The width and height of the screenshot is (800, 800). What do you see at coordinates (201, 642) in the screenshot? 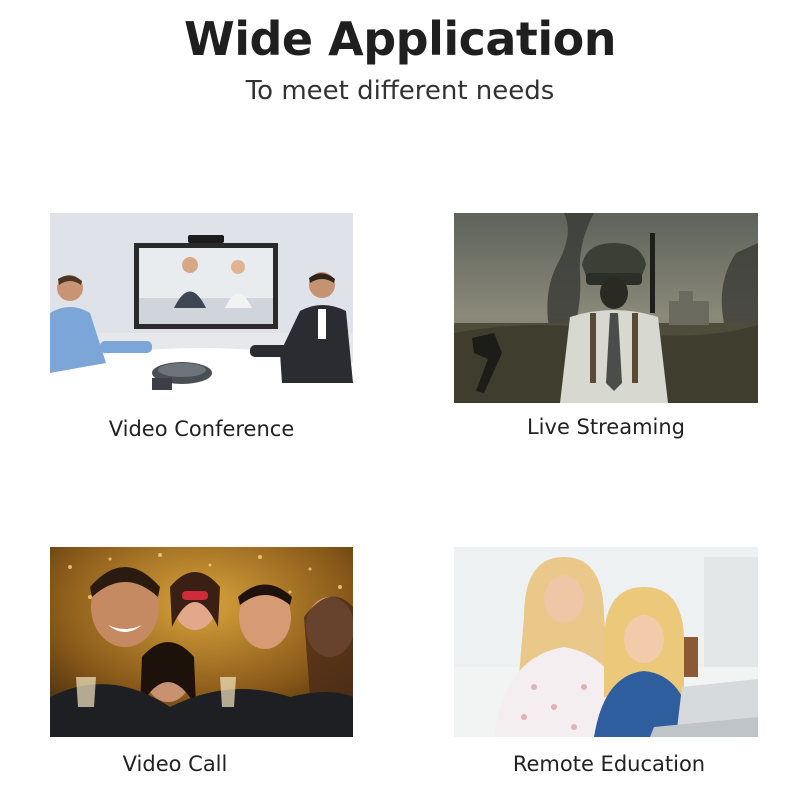
I see `video-call-photo` at bounding box center [201, 642].